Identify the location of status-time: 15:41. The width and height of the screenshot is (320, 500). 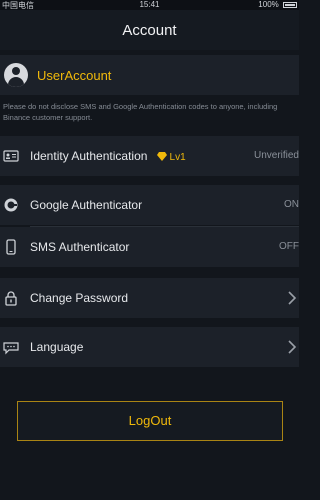
(149, 4).